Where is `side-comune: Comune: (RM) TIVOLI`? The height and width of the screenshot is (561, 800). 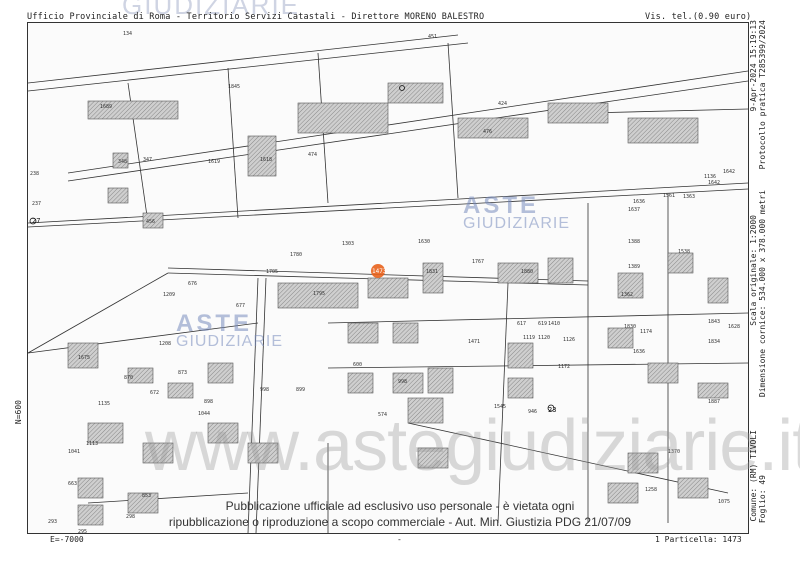 side-comune: Comune: (RM) TIVOLI is located at coordinates (753, 476).